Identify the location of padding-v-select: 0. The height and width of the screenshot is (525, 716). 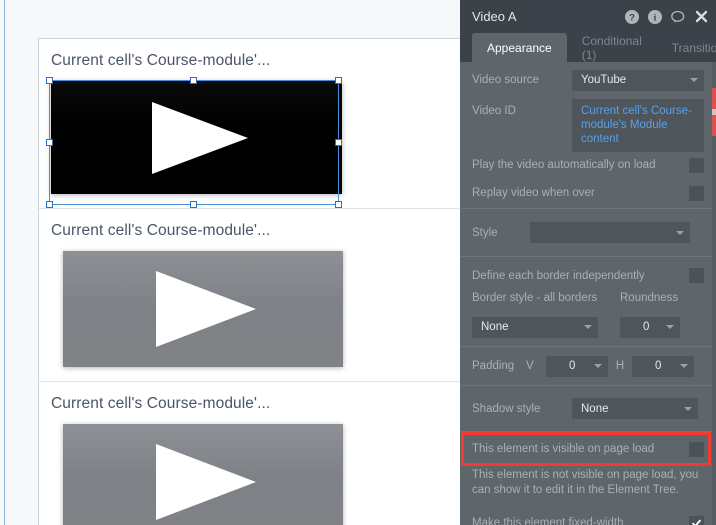
(577, 366).